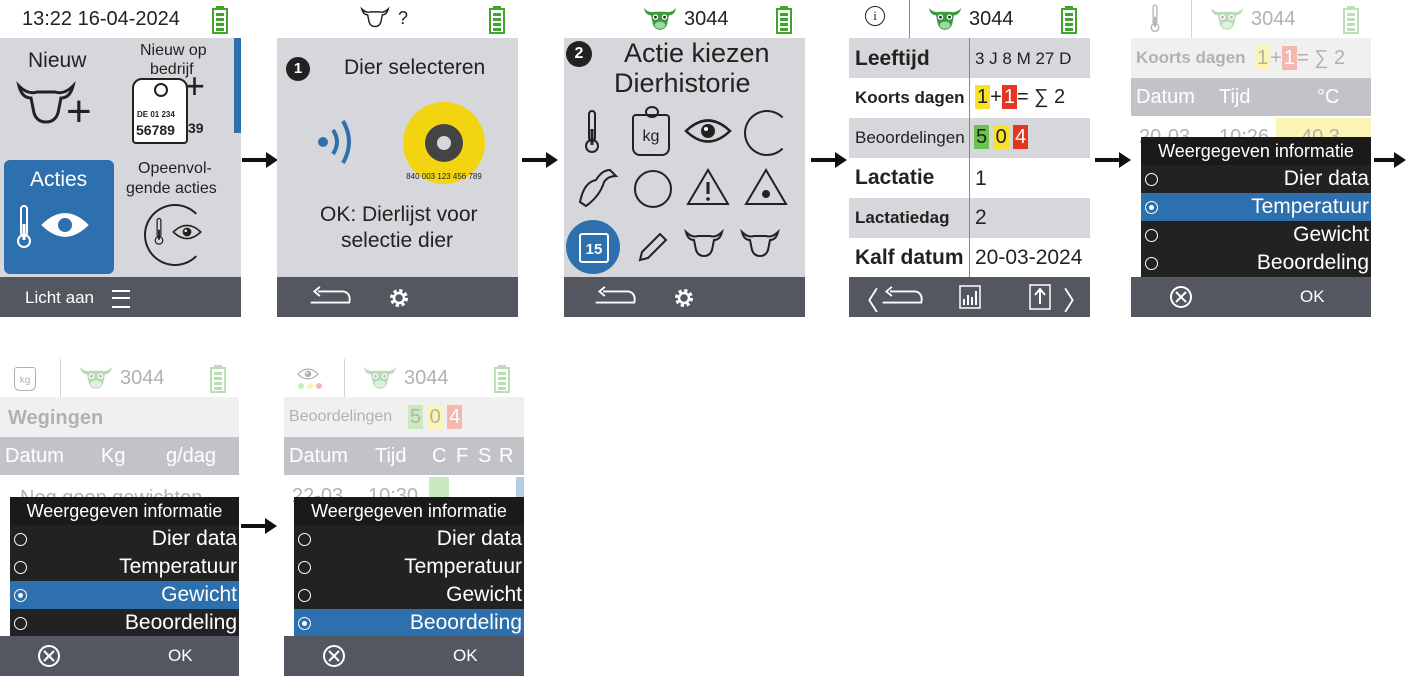 Image resolution: width=1411 pixels, height=676 pixels. Describe the element at coordinates (1040, 297) in the screenshot. I see `upload-icon` at that location.